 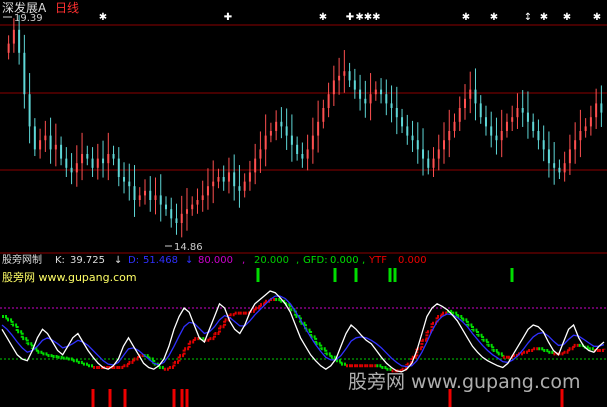 I want to click on ref-80-value: 80.000, so click(x=215, y=260).